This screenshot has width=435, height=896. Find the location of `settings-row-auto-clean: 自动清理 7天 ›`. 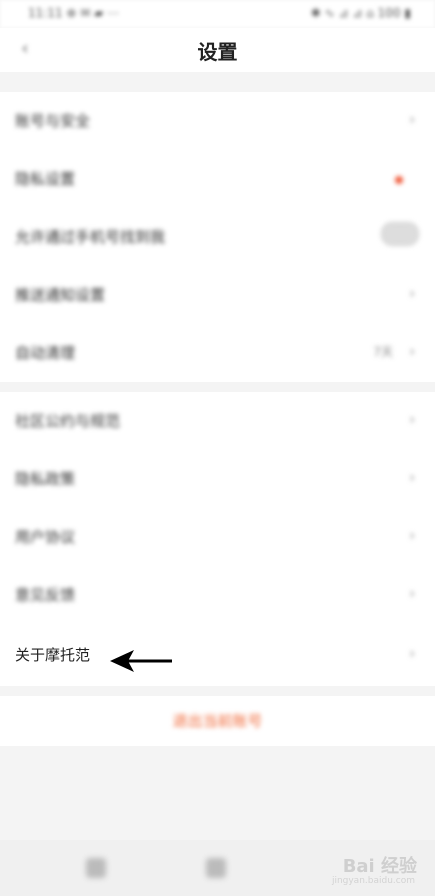

settings-row-auto-clean: 自动清理 7天 › is located at coordinates (217, 353).